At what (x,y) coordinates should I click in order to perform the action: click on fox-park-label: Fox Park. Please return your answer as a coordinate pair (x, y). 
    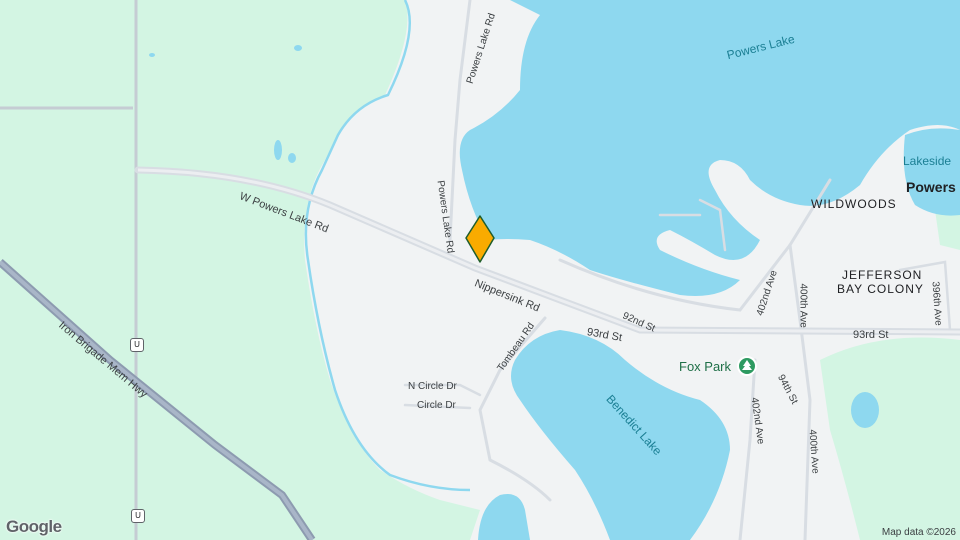
    Looking at the image, I should click on (705, 366).